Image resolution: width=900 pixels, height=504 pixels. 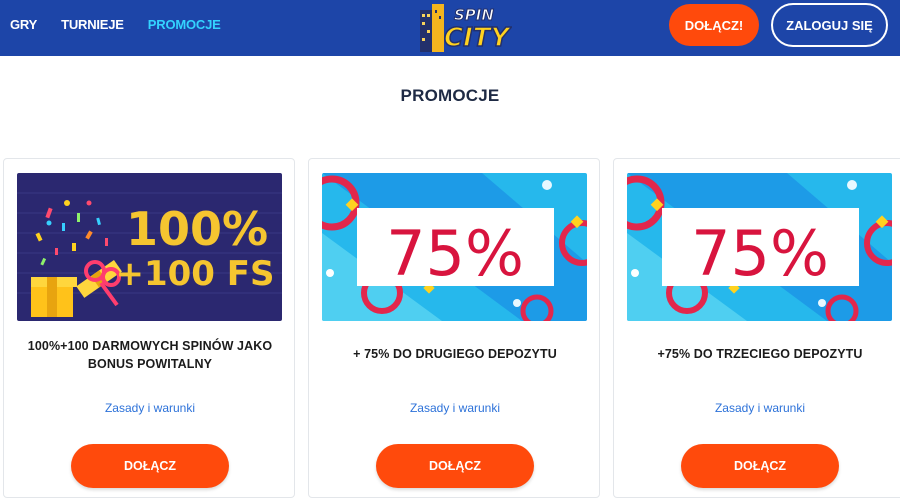 What do you see at coordinates (194, 274) in the screenshot?
I see `banner-text-fs: +100 FS` at bounding box center [194, 274].